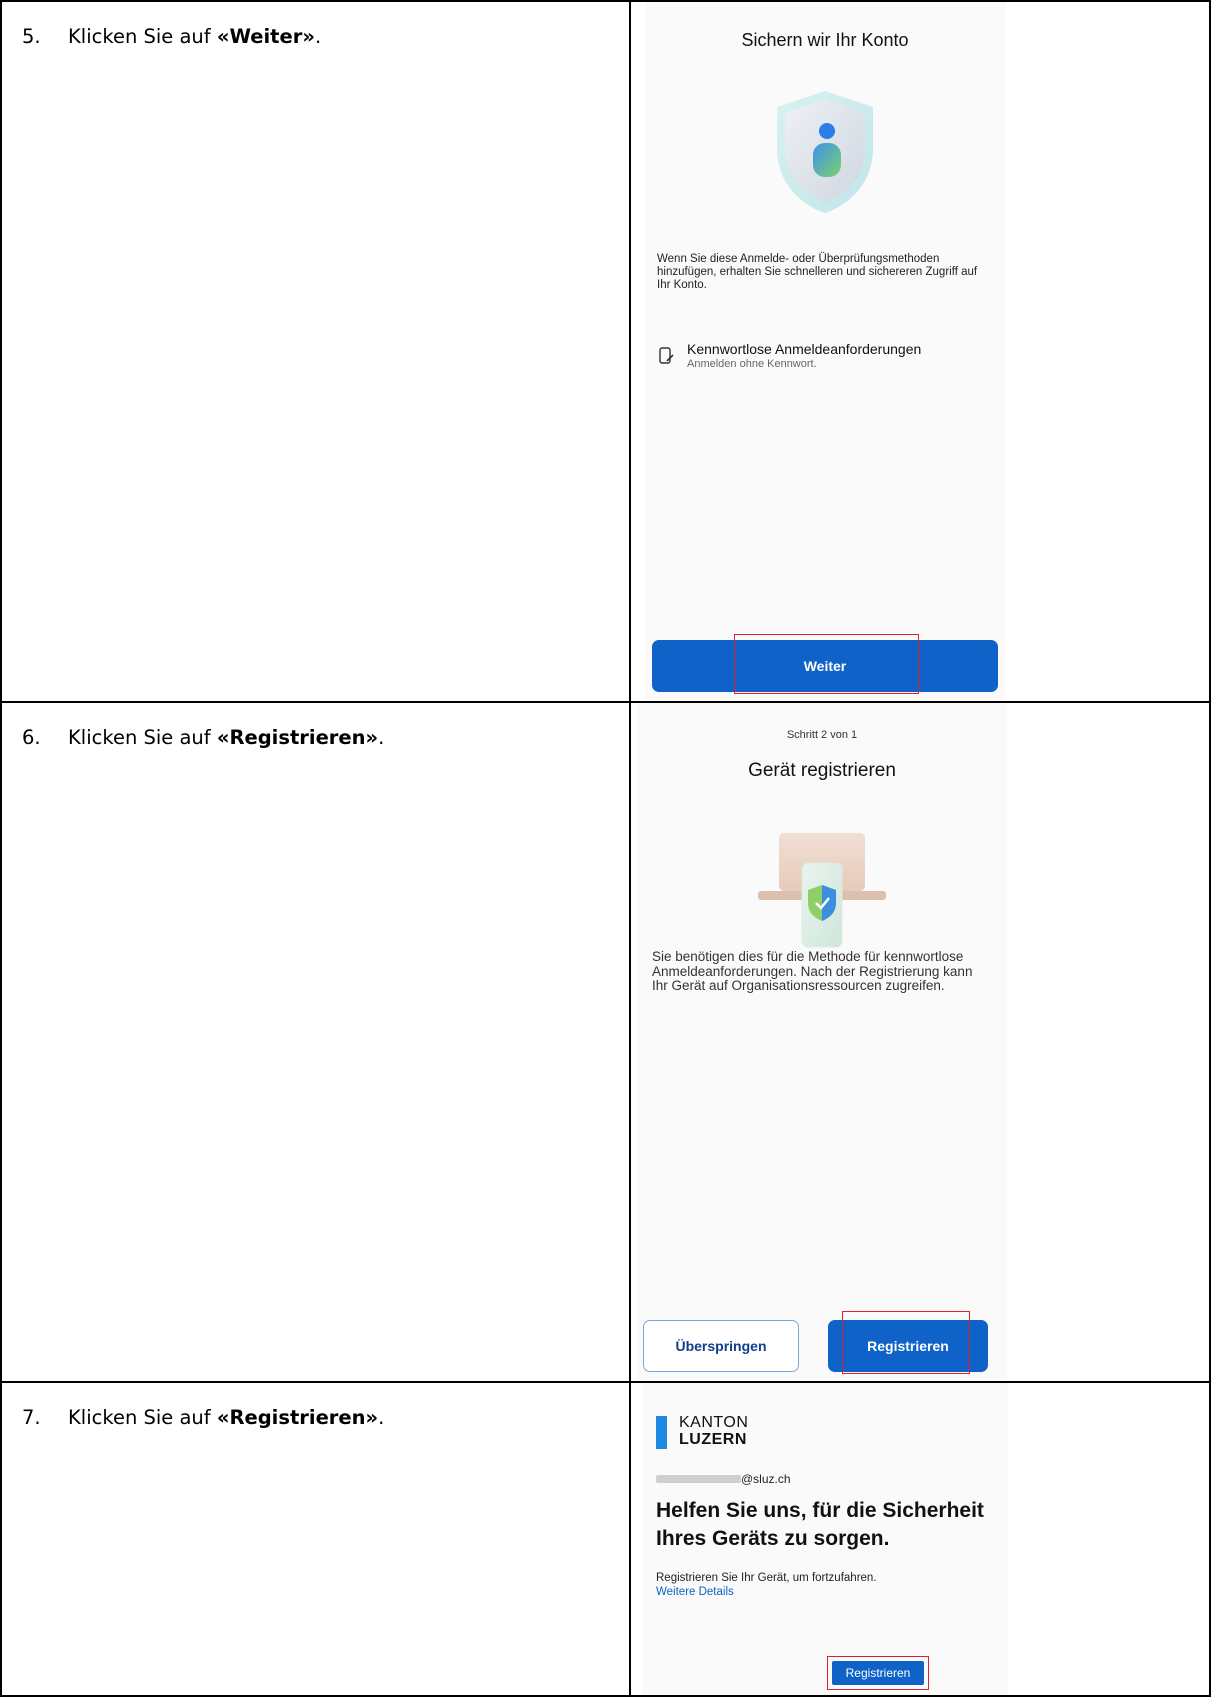  I want to click on ueberspringen-button: Überspringen, so click(721, 1346).